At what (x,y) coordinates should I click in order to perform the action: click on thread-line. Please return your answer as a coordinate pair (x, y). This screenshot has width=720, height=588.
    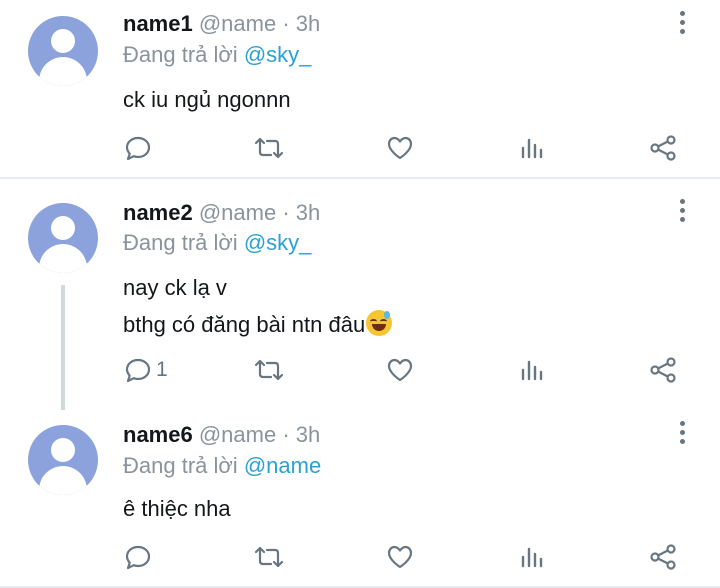
    Looking at the image, I should click on (63, 347).